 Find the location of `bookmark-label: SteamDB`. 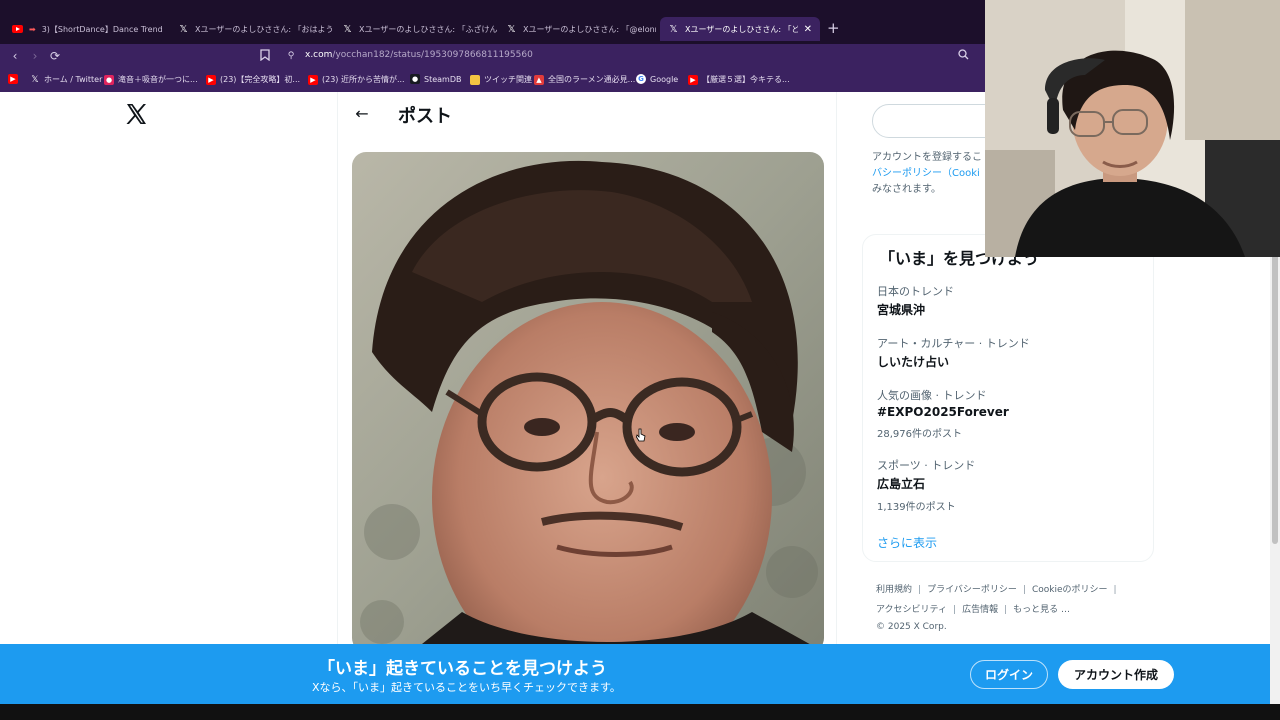

bookmark-label: SteamDB is located at coordinates (443, 79).